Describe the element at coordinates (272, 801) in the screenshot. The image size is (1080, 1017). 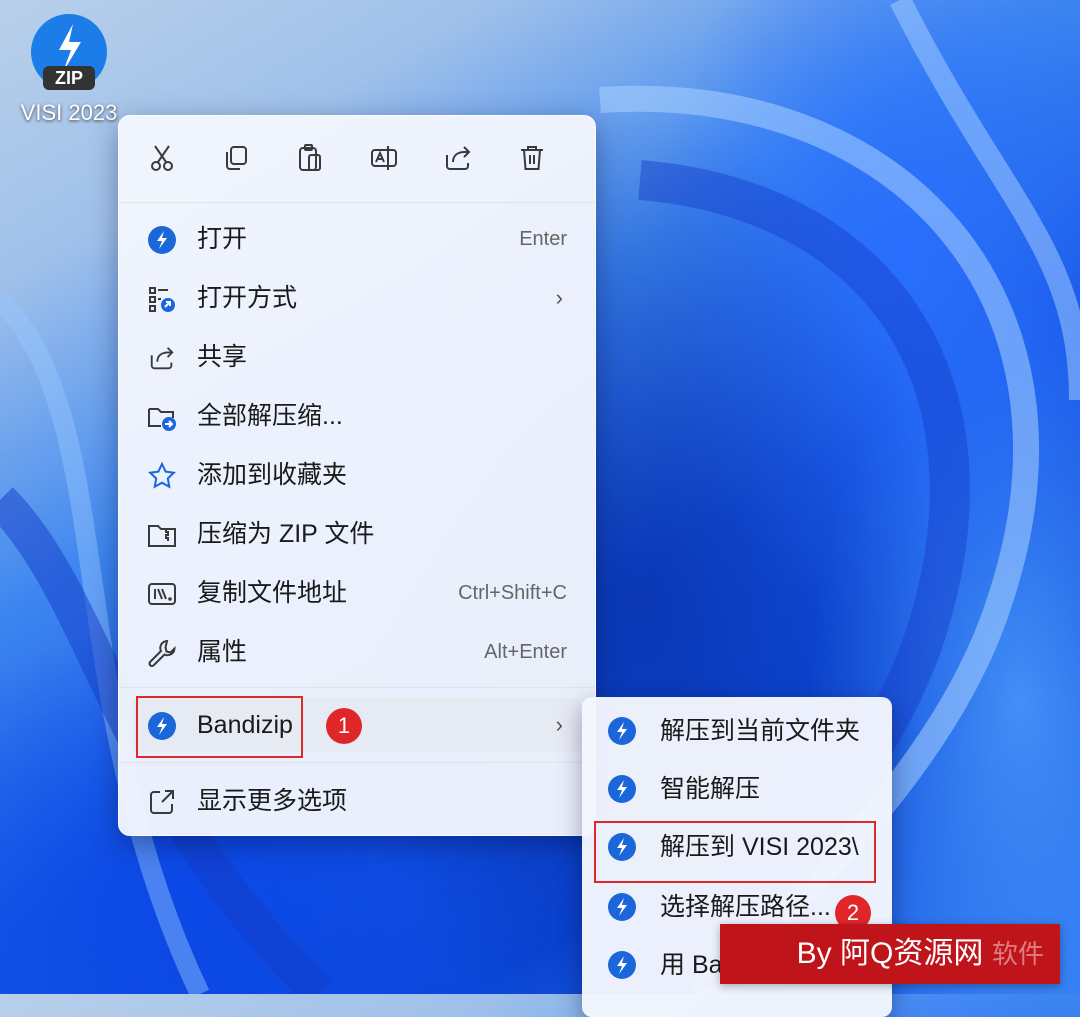
I see `menu-item-label: 显示更多选项` at that location.